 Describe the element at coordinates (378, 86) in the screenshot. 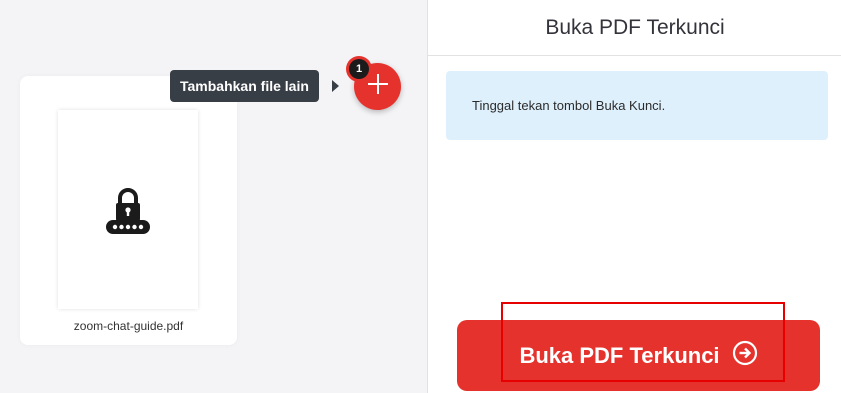

I see `plus-icon` at that location.